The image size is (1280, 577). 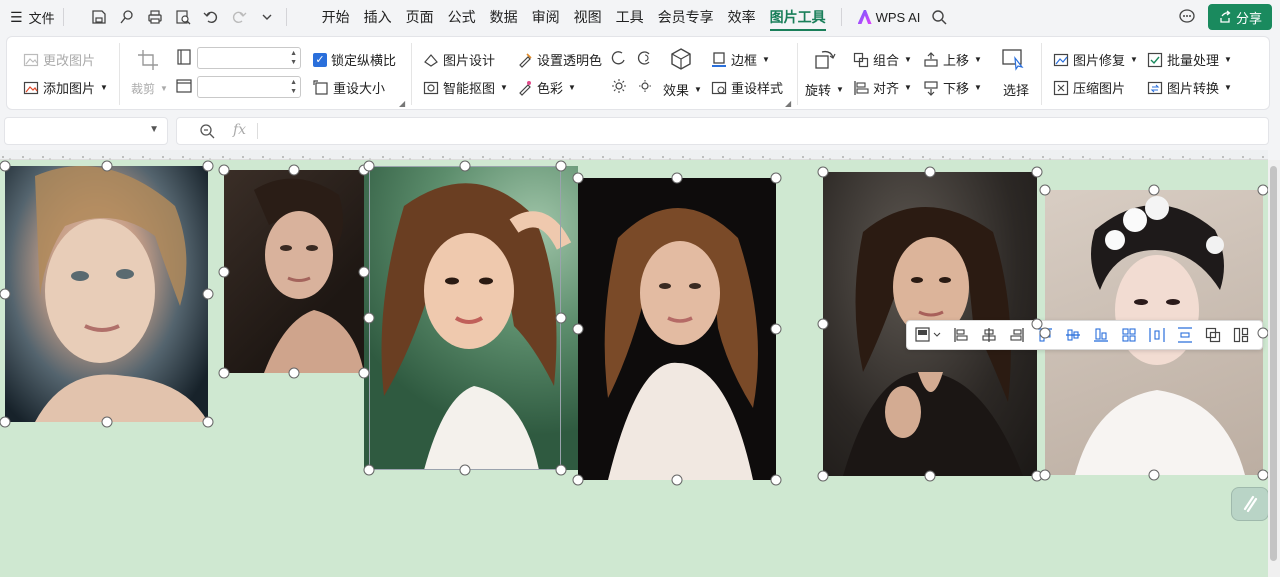 I want to click on tab-formula: 公式, so click(x=462, y=17).